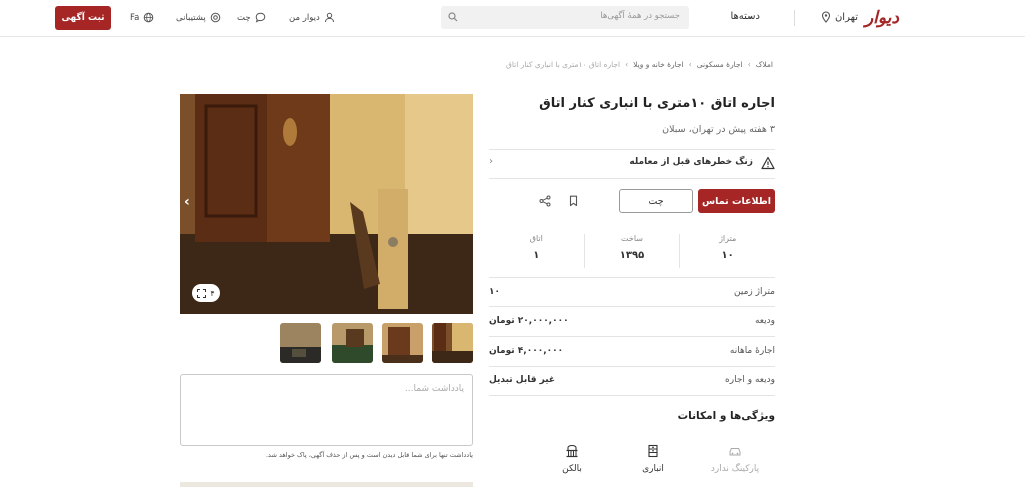  Describe the element at coordinates (572, 469) in the screenshot. I see `feature-label: بالکن` at that location.